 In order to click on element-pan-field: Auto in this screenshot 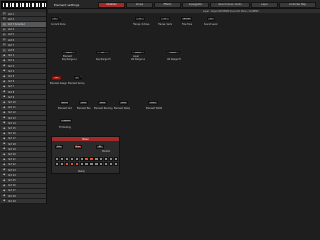, I will do `click(83, 103)`.